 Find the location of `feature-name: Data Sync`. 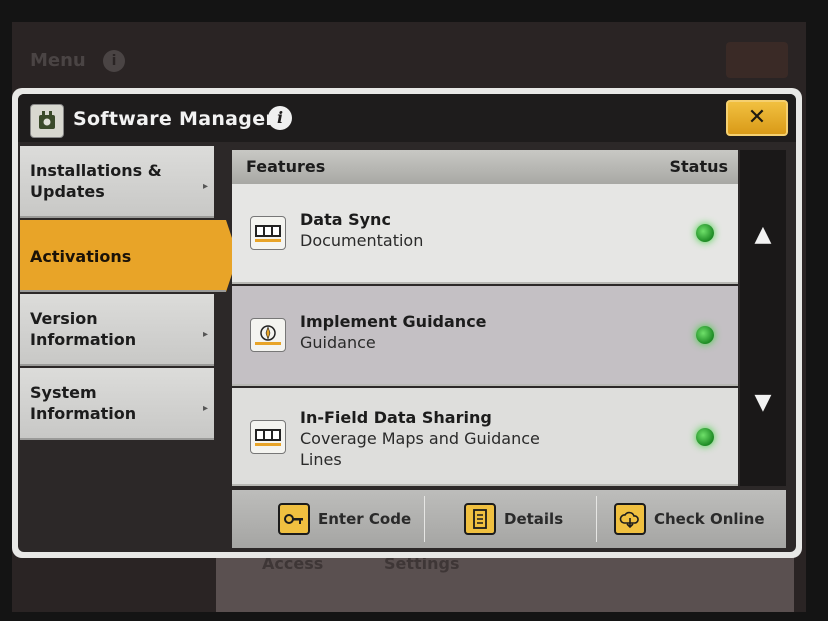

feature-name: Data Sync is located at coordinates (345, 219).